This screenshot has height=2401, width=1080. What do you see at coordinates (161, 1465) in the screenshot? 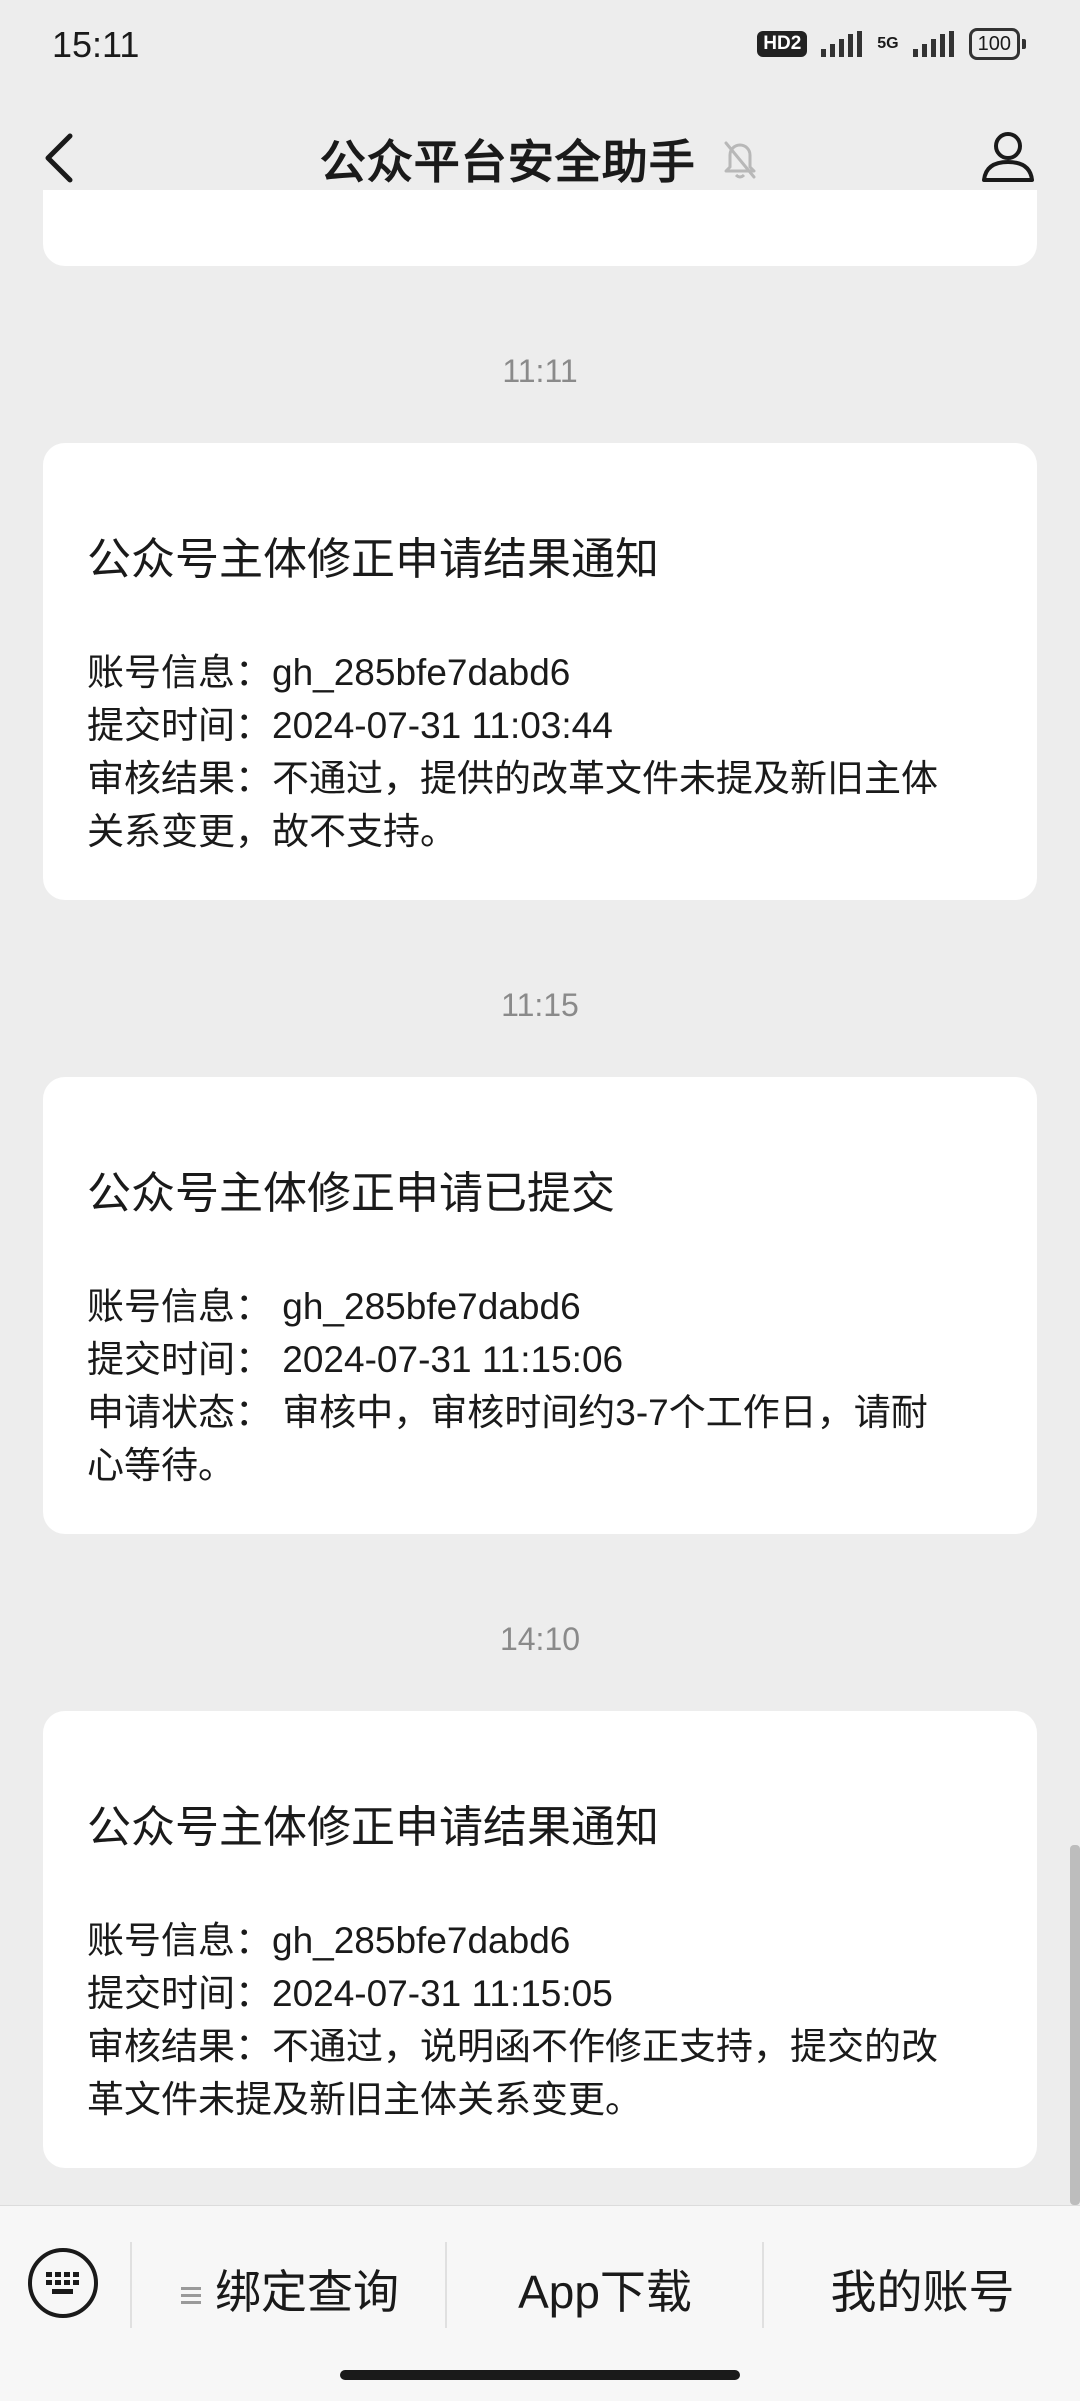
I see `message-row: 心等待。` at bounding box center [161, 1465].